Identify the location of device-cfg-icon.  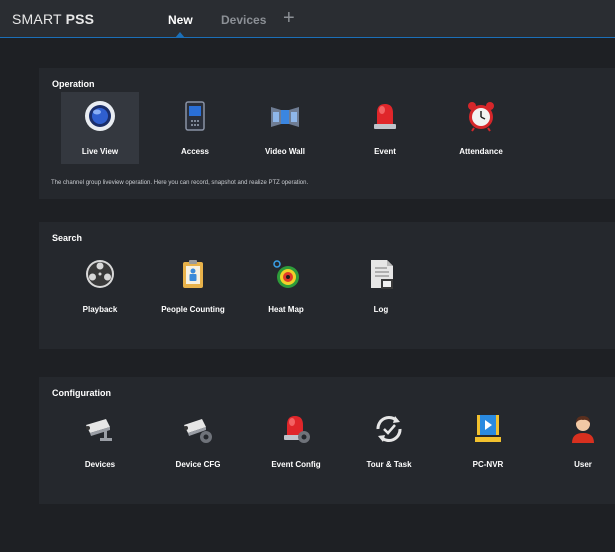
(198, 431).